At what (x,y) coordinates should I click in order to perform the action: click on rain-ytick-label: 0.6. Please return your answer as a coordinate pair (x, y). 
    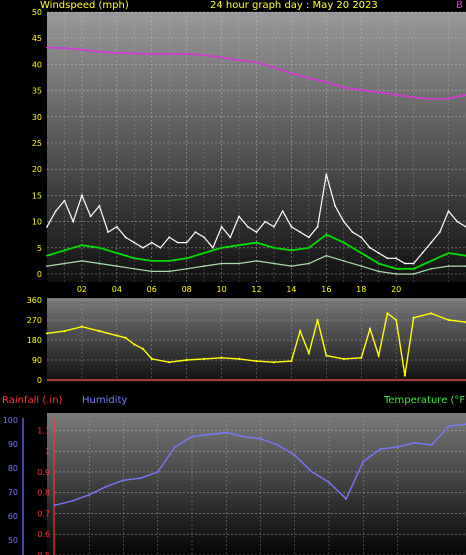
    Looking at the image, I should click on (43, 534).